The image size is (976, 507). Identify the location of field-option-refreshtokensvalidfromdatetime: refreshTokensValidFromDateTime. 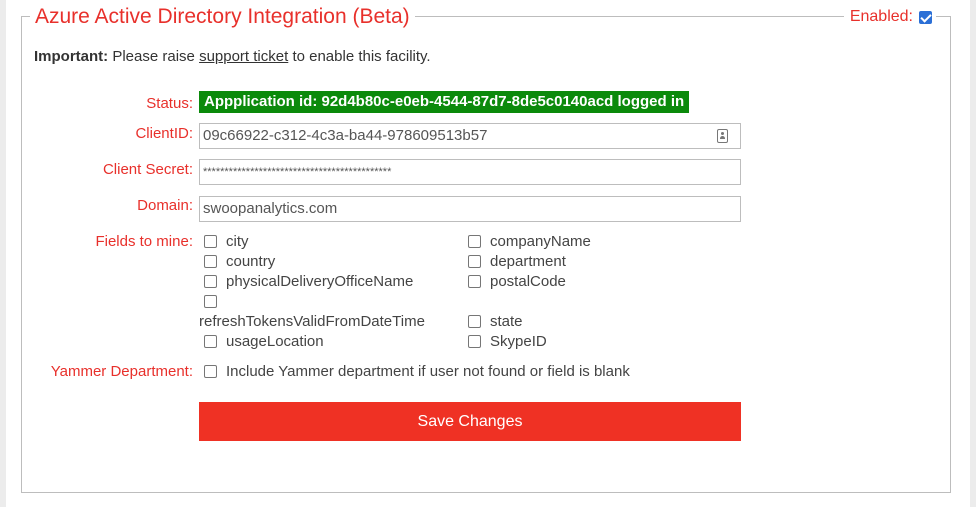
(312, 321).